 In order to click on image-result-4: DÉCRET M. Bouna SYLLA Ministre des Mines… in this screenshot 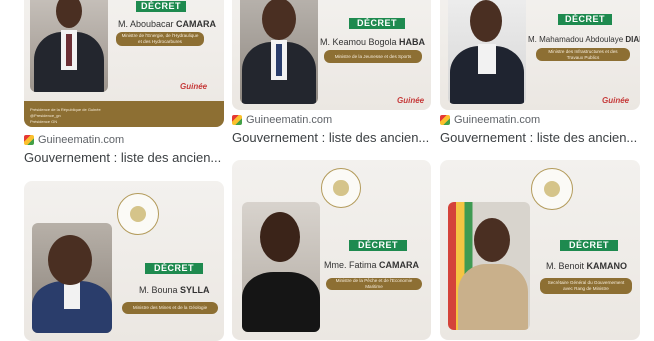, I will do `click(124, 261)`.